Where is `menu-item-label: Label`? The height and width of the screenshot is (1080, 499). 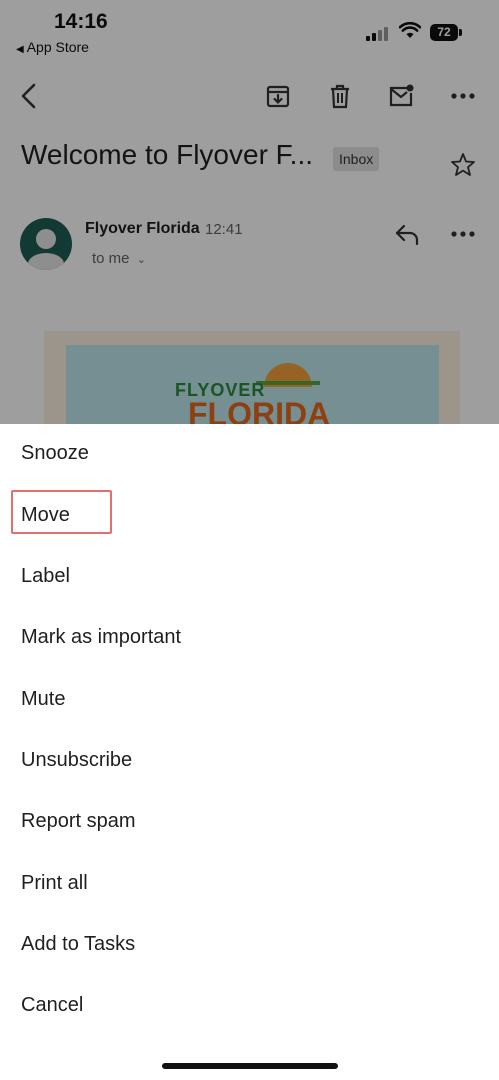 menu-item-label: Label is located at coordinates (45, 576).